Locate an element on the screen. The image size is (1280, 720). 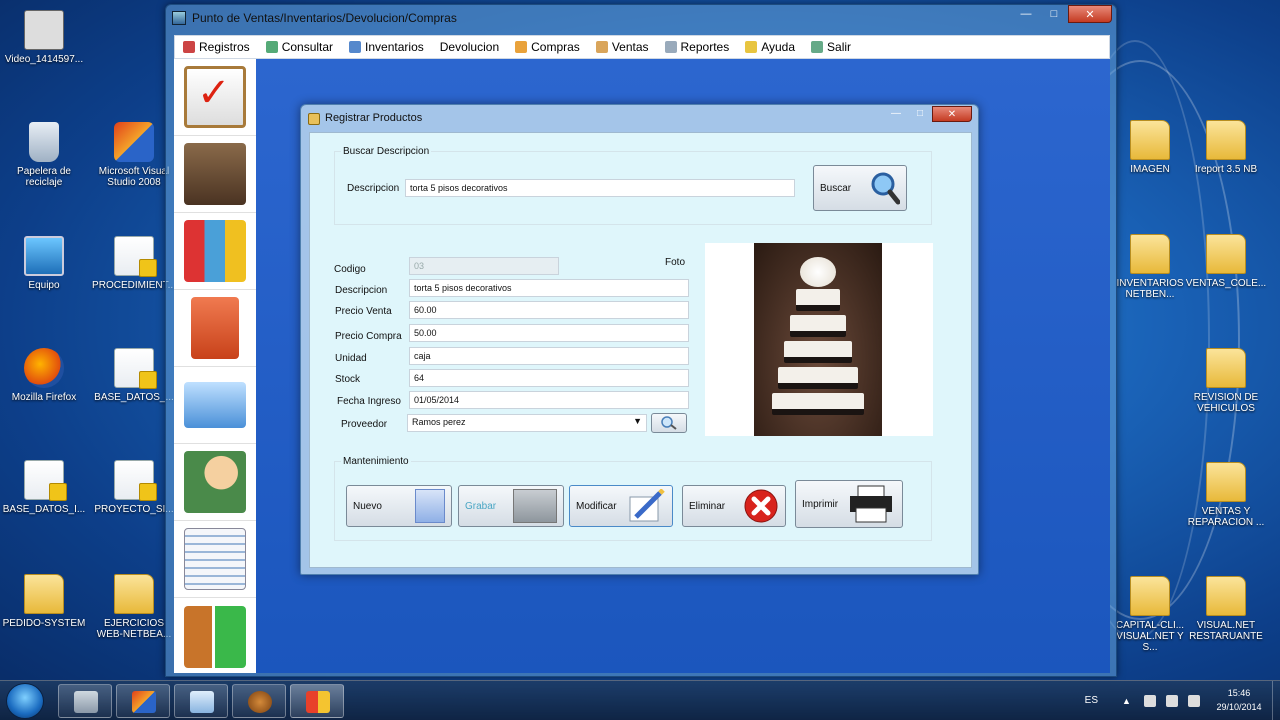
start-button is located at coordinates (25, 701).